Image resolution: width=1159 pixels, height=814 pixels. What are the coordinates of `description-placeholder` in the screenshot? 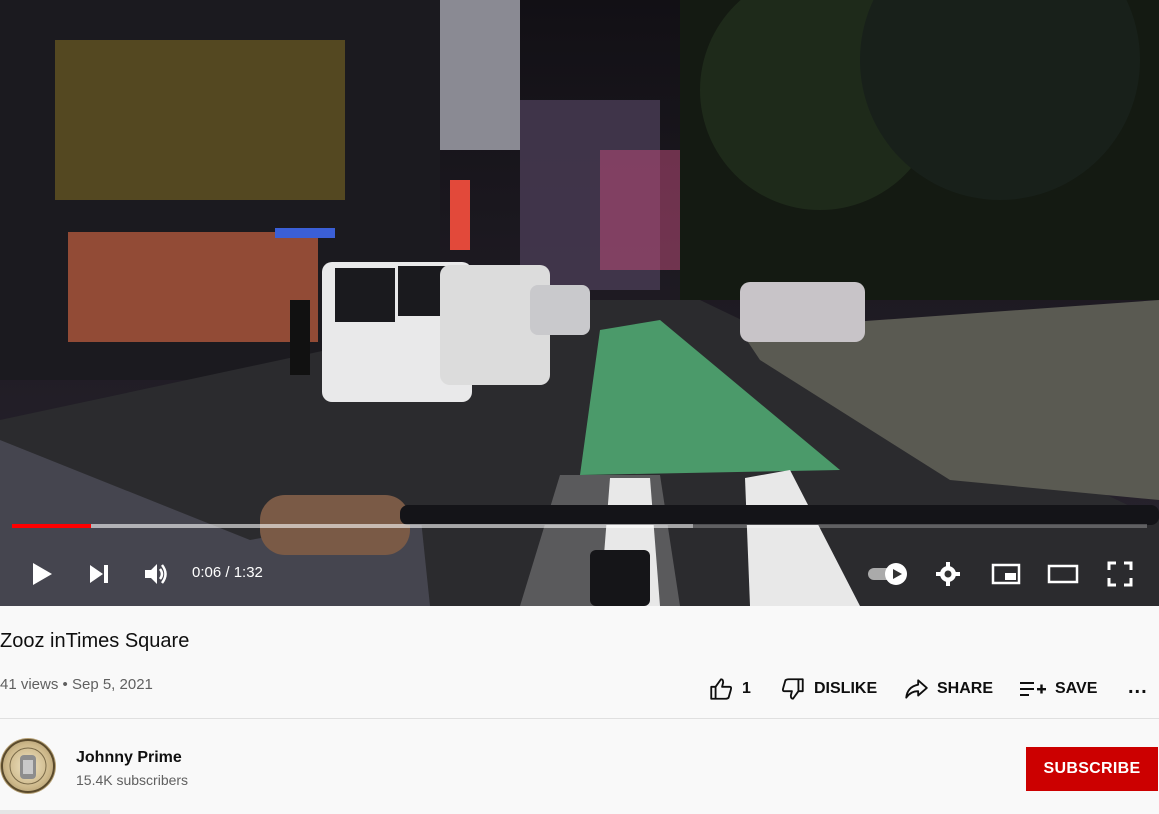 It's located at (55, 812).